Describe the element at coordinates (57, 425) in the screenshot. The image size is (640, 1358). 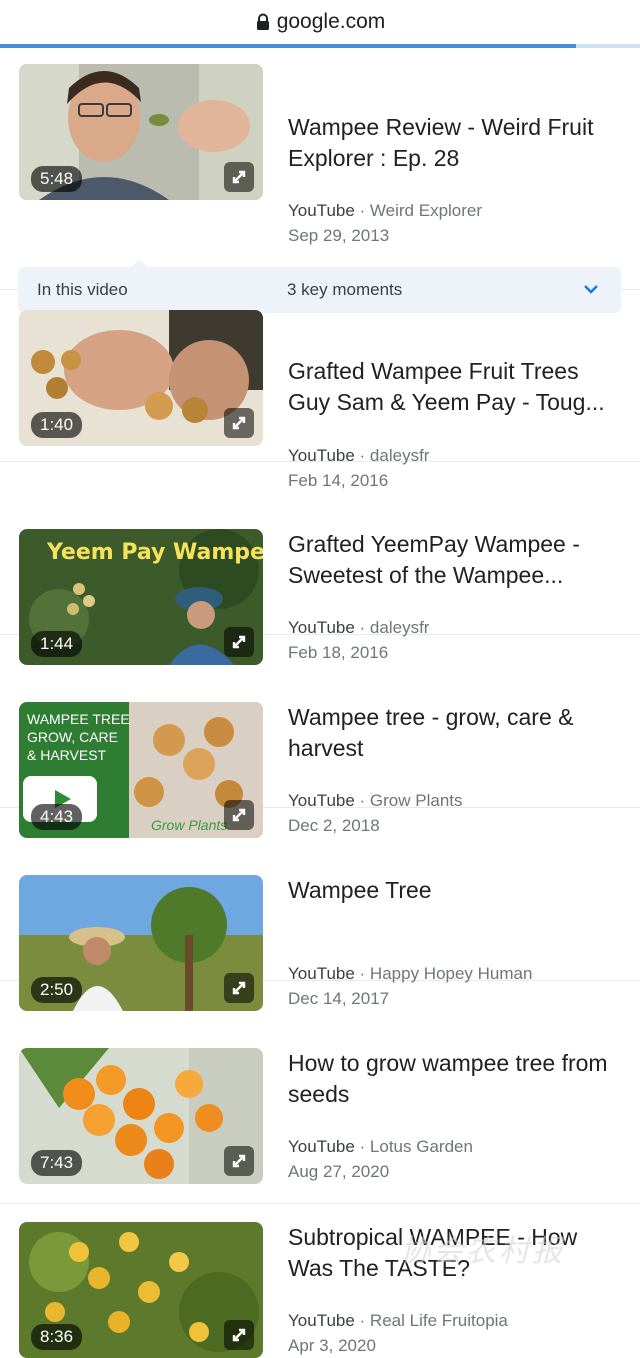
I see `duration-badge: 1:40` at that location.